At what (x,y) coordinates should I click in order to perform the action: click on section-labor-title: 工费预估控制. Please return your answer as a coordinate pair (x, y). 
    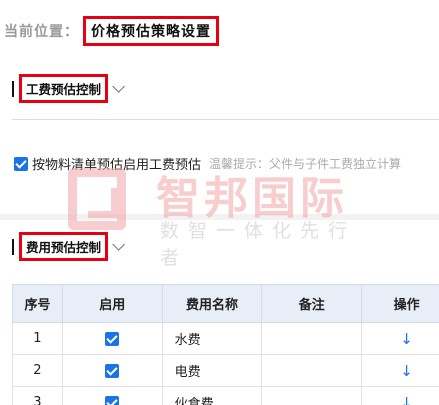
    Looking at the image, I should click on (64, 88).